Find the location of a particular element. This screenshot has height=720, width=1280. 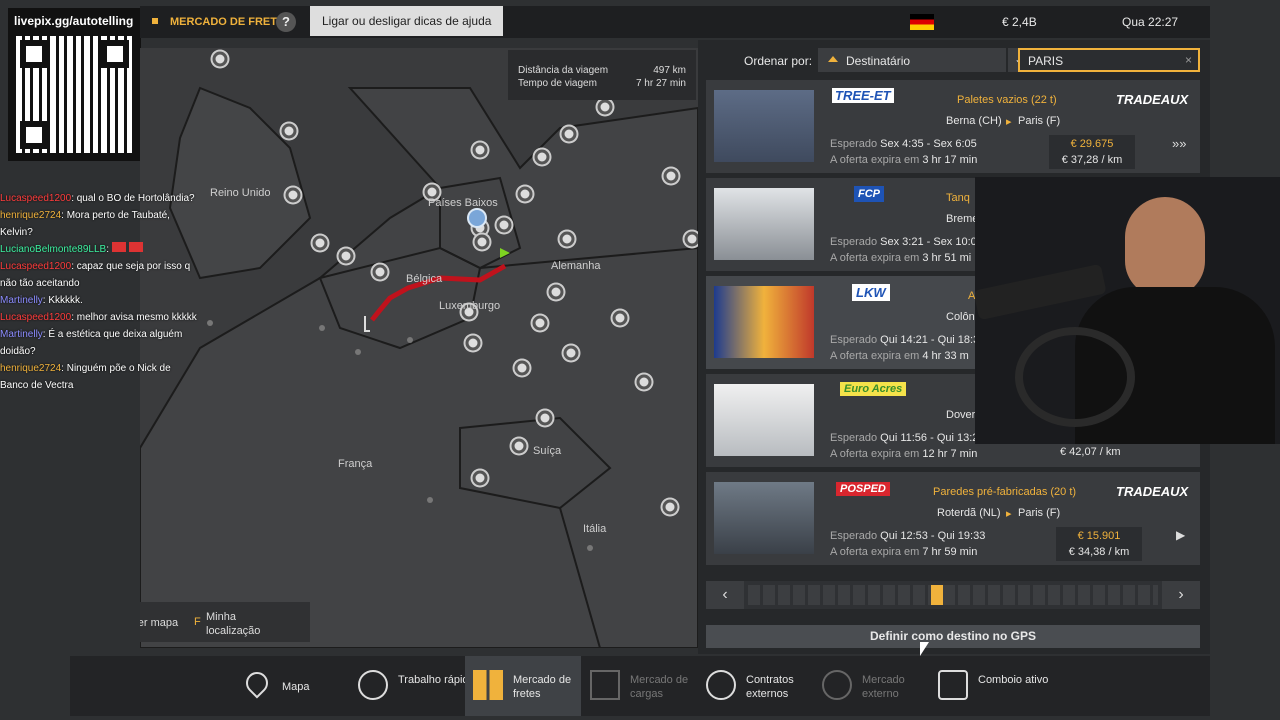

chat-message: Martinelly: Kkkkkk. is located at coordinates (41, 300).